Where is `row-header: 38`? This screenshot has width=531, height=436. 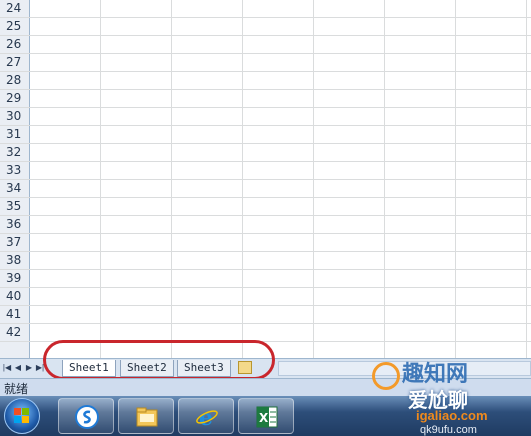
row-header: 38 is located at coordinates (15, 260).